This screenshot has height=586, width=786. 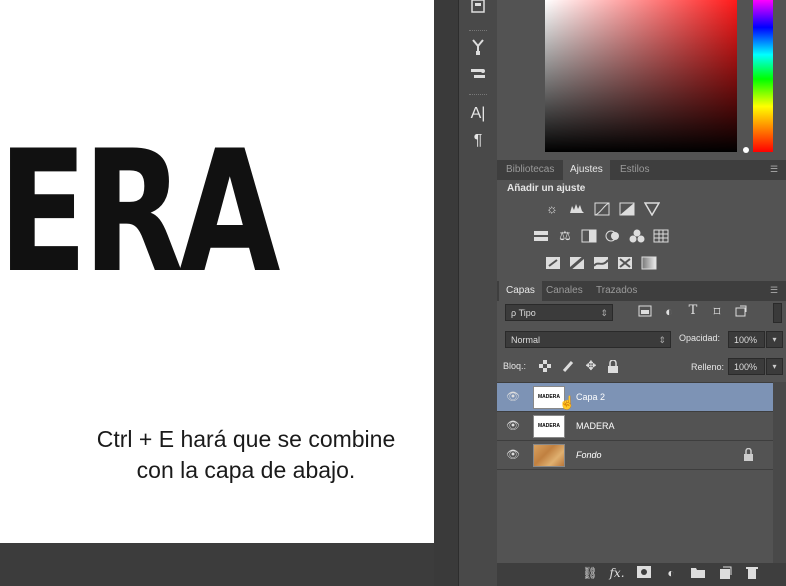 What do you see at coordinates (601, 263) in the screenshot?
I see `threshold-icon` at bounding box center [601, 263].